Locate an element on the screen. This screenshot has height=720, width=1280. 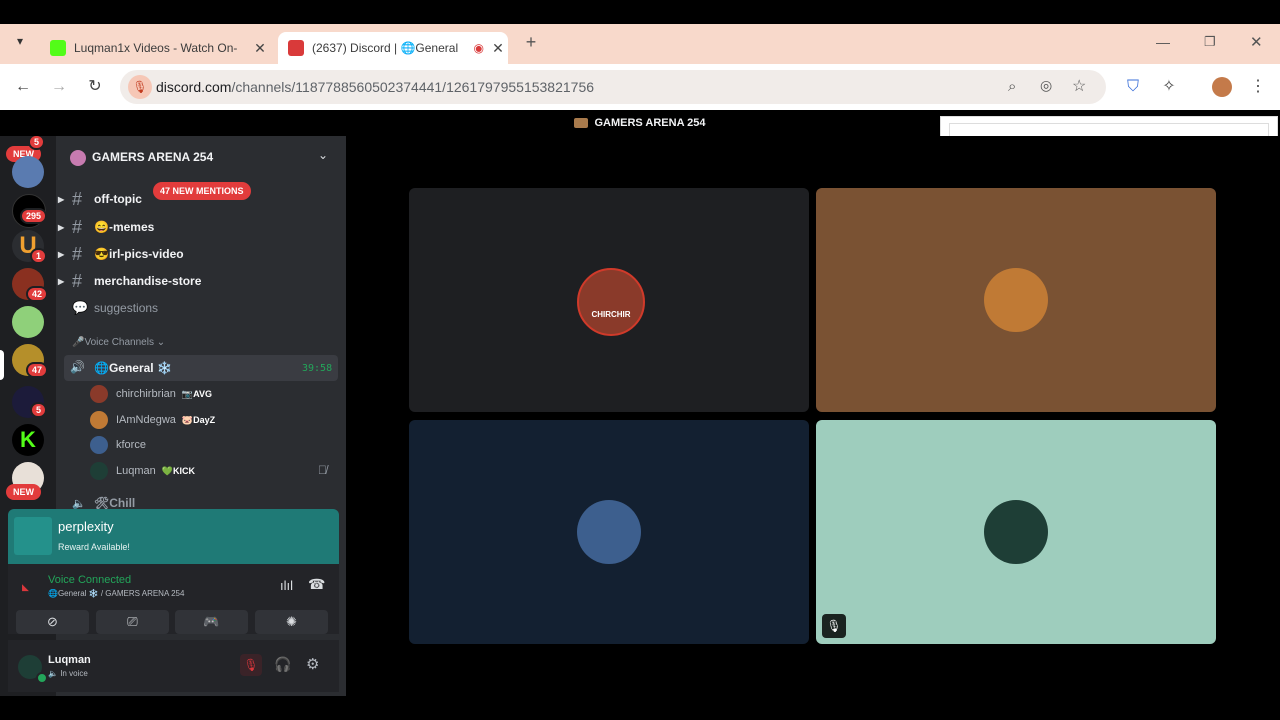
speaker-icon: 🔈 is located at coordinates (53, 673).